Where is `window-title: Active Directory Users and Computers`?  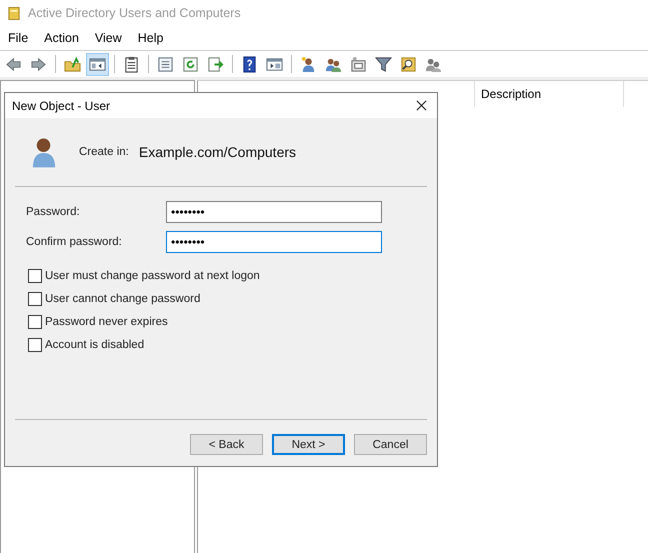 window-title: Active Directory Users and Computers is located at coordinates (134, 13).